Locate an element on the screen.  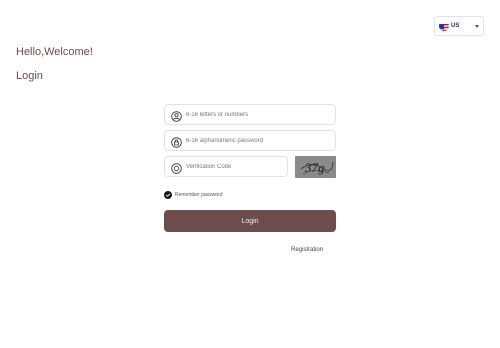
shield-icon is located at coordinates (176, 167).